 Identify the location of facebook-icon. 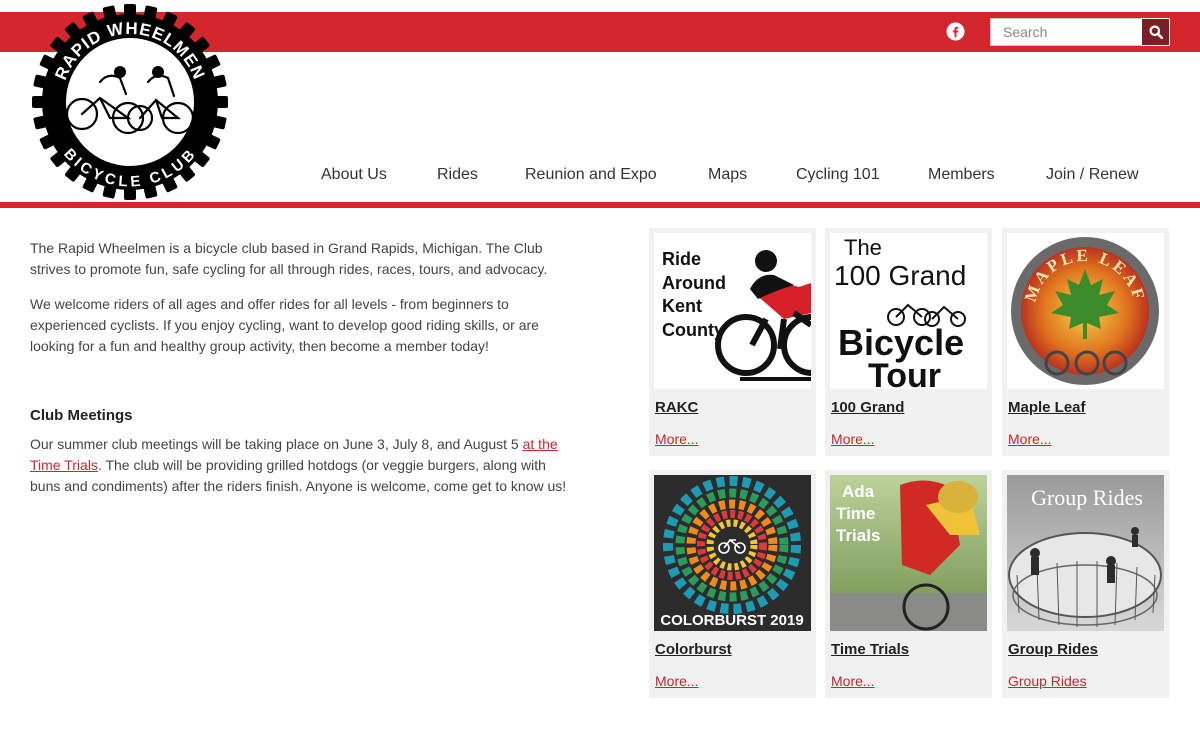
(955, 31).